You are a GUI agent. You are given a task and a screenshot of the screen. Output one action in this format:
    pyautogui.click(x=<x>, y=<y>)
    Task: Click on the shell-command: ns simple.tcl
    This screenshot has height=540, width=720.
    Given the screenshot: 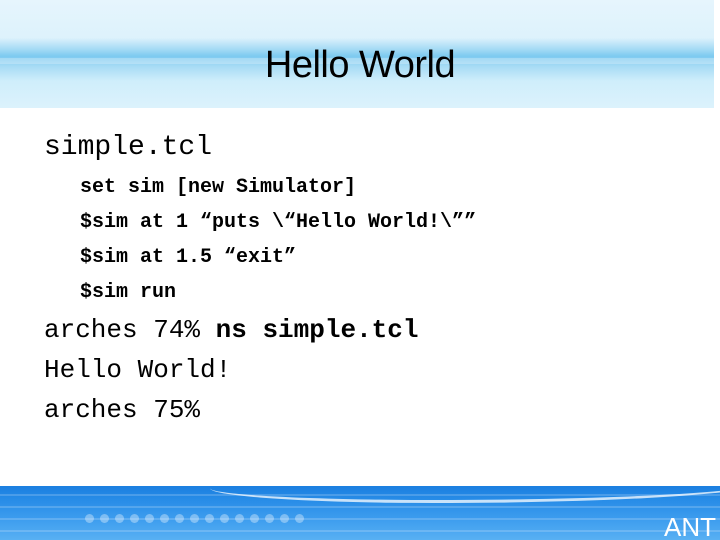 What is the action you would take?
    pyautogui.click(x=317, y=330)
    